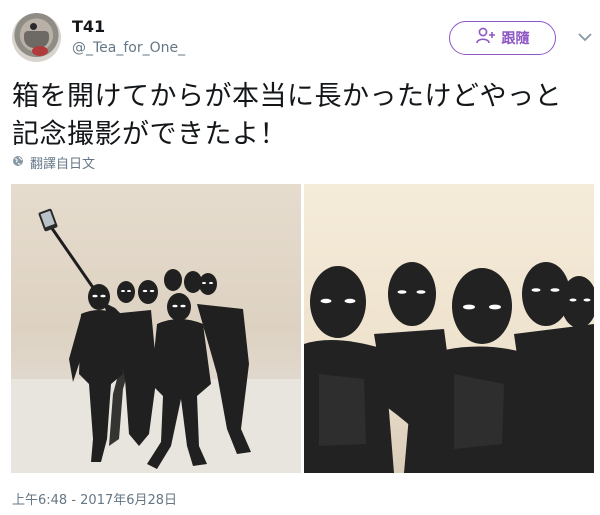 The width and height of the screenshot is (600, 515). What do you see at coordinates (304, 116) in the screenshot?
I see `tweet-text: 箱を開けてからが本当に長かったけどやっと 記念撮影ができたよ！` at bounding box center [304, 116].